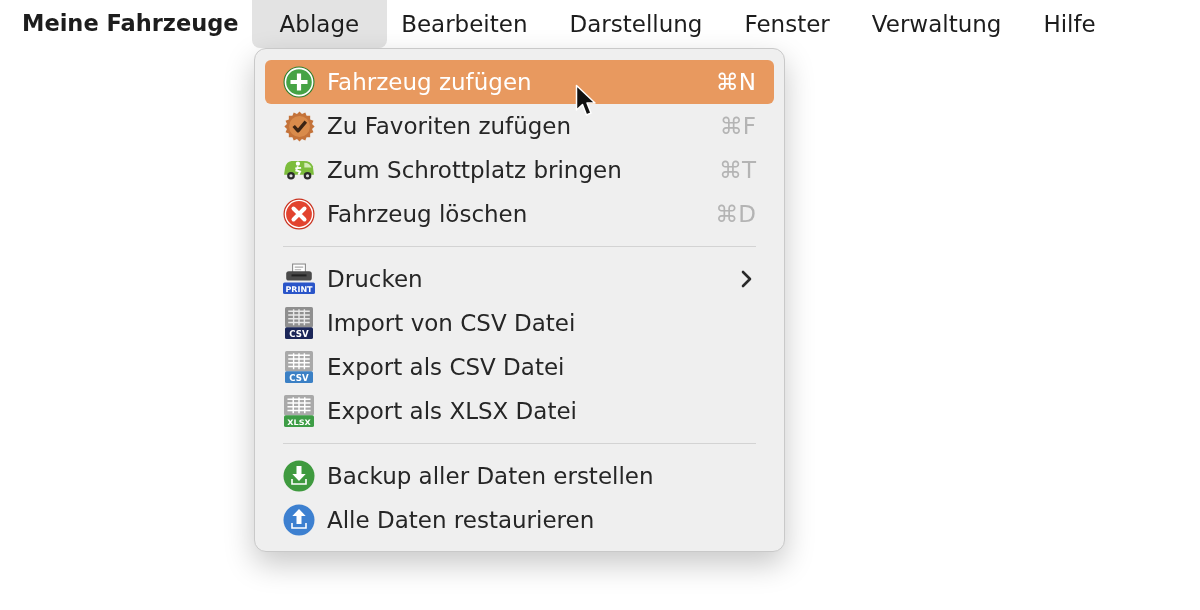  Describe the element at coordinates (519, 476) in the screenshot. I see `menu-item: Backup aller Daten erstellen` at that location.